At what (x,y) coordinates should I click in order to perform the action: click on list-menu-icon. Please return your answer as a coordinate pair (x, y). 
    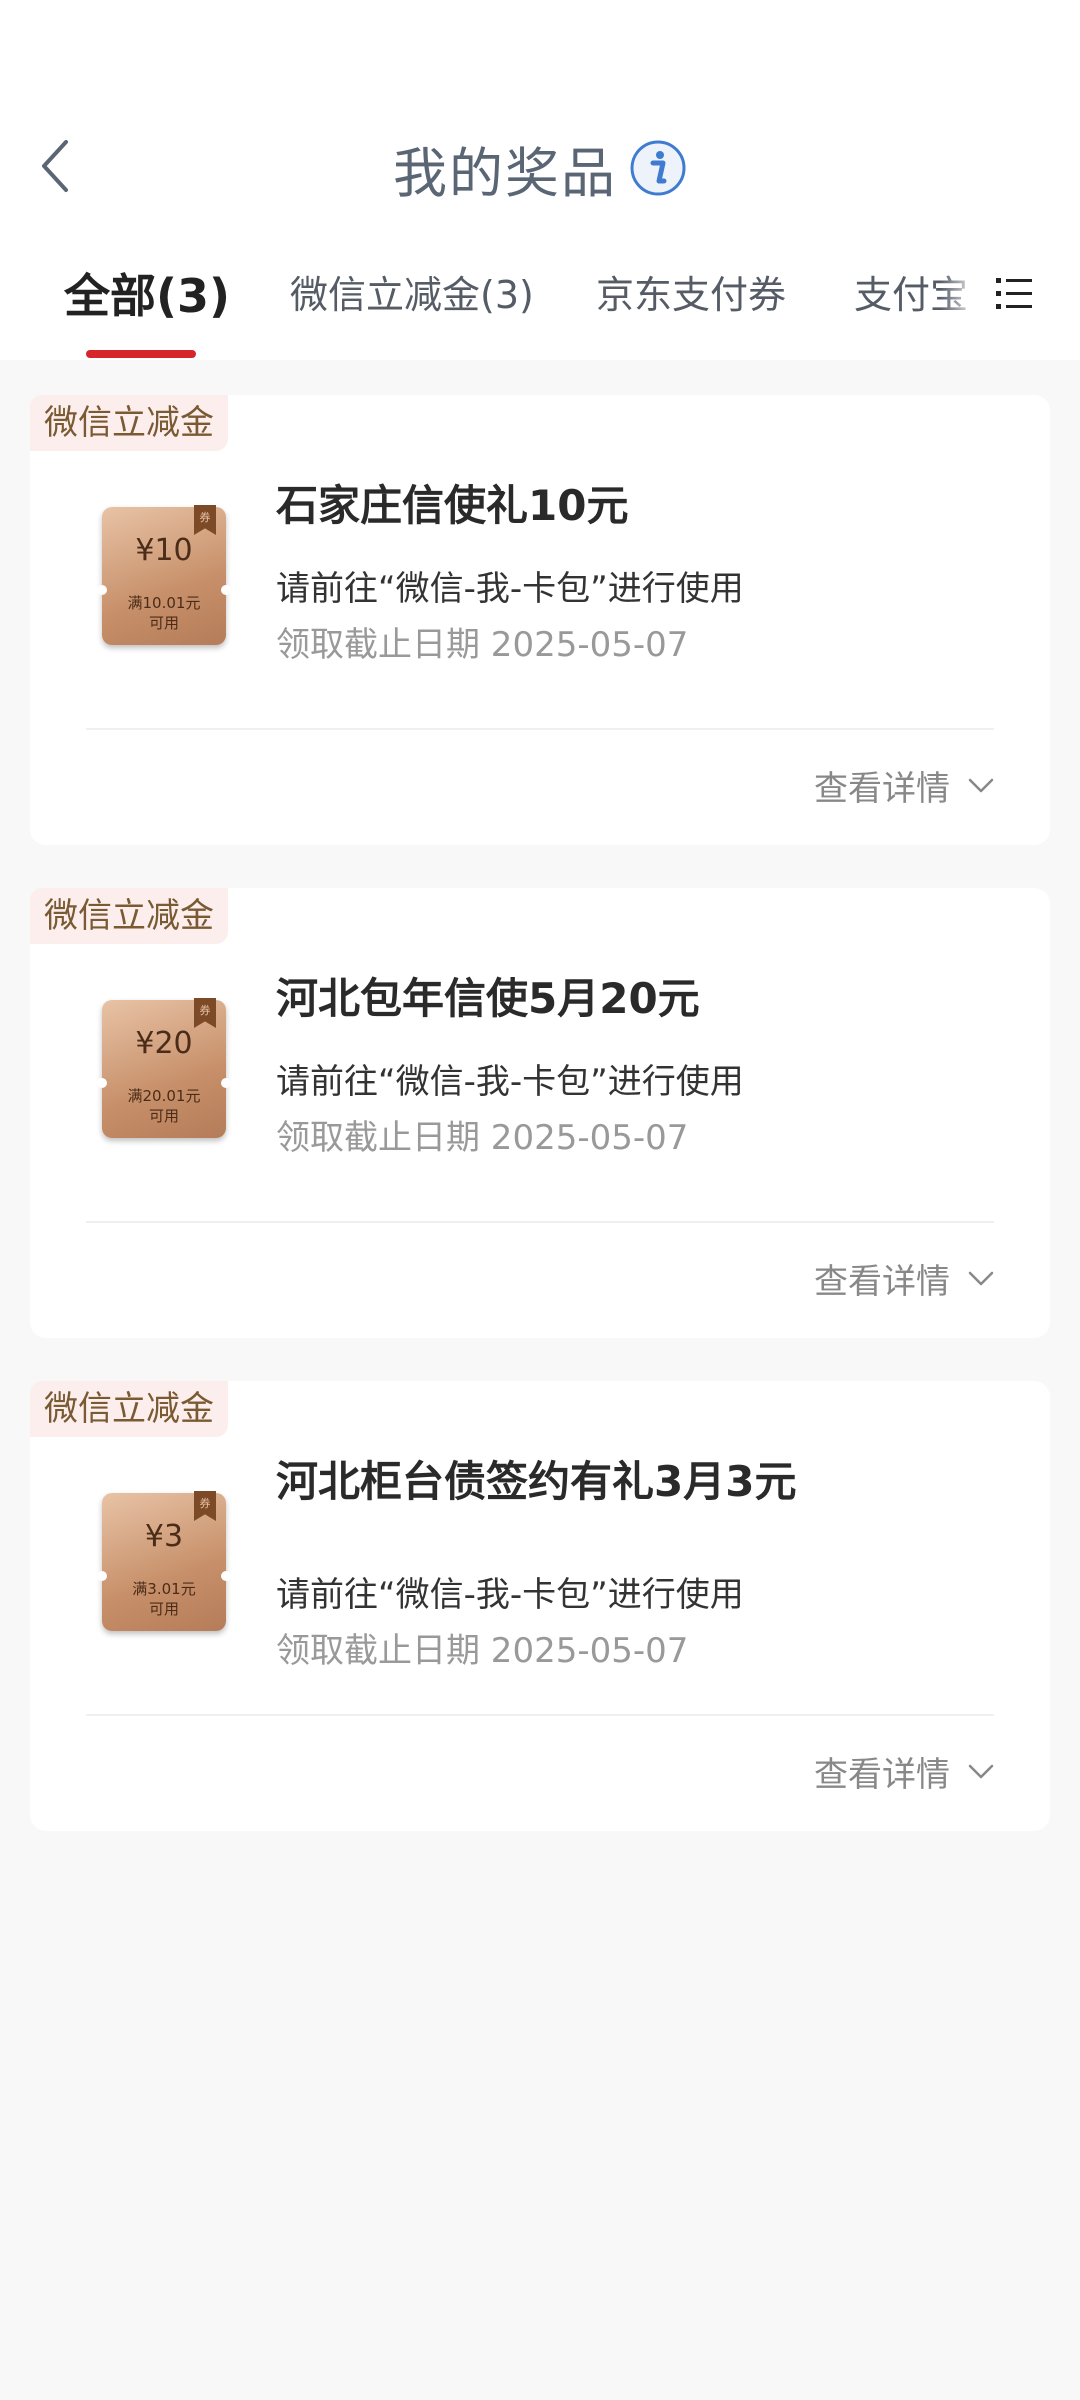
    Looking at the image, I should click on (1014, 294).